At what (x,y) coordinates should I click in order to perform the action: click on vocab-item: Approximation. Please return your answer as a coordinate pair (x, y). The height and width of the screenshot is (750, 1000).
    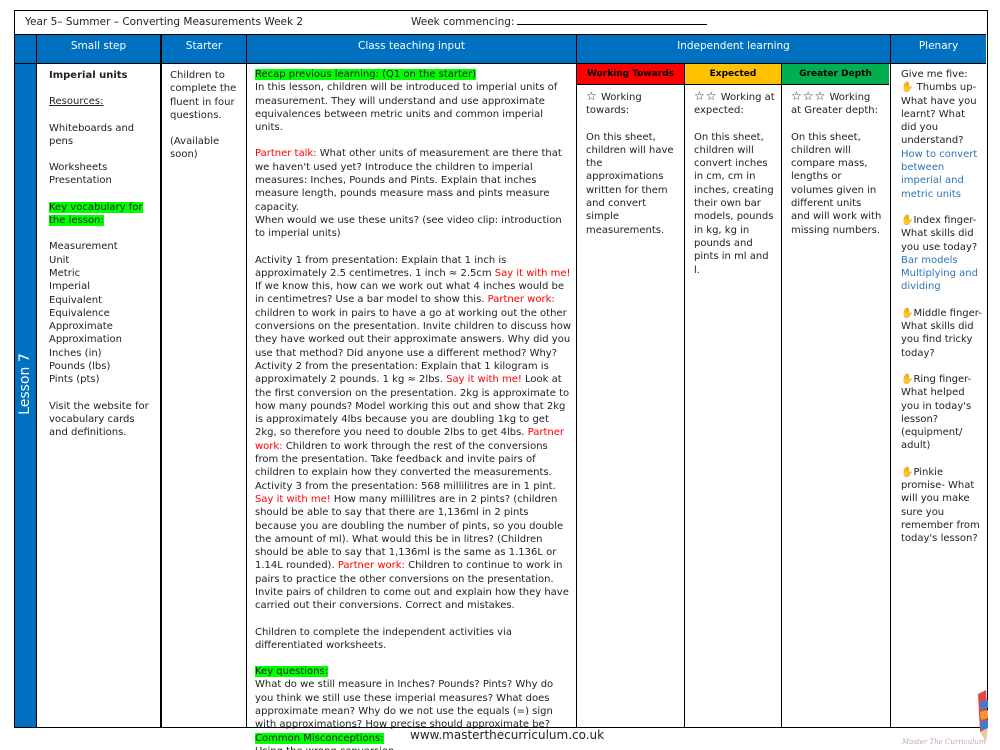
    Looking at the image, I should click on (85, 340).